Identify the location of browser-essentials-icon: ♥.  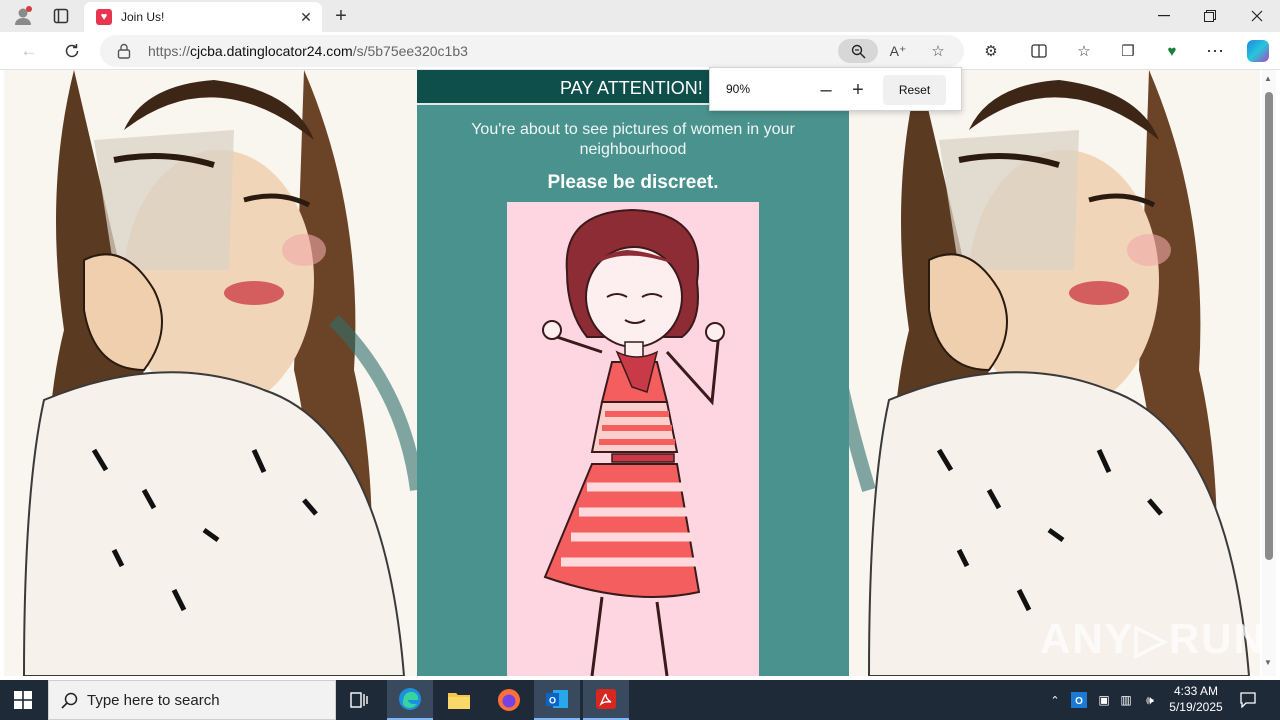
(1172, 51).